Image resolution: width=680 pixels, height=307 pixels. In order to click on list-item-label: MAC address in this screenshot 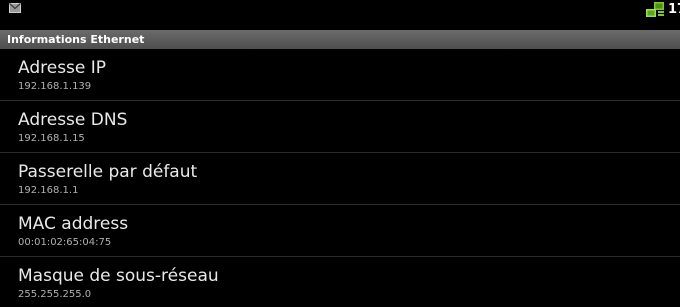, I will do `click(73, 224)`.